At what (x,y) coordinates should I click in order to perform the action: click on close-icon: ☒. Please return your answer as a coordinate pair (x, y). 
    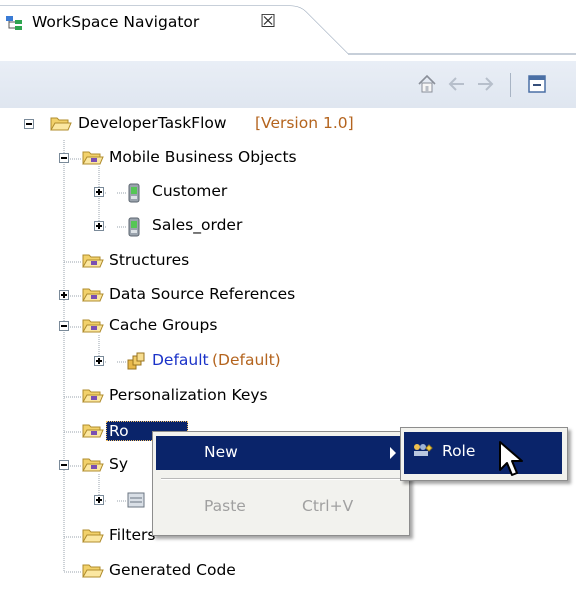
    Looking at the image, I should click on (268, 21).